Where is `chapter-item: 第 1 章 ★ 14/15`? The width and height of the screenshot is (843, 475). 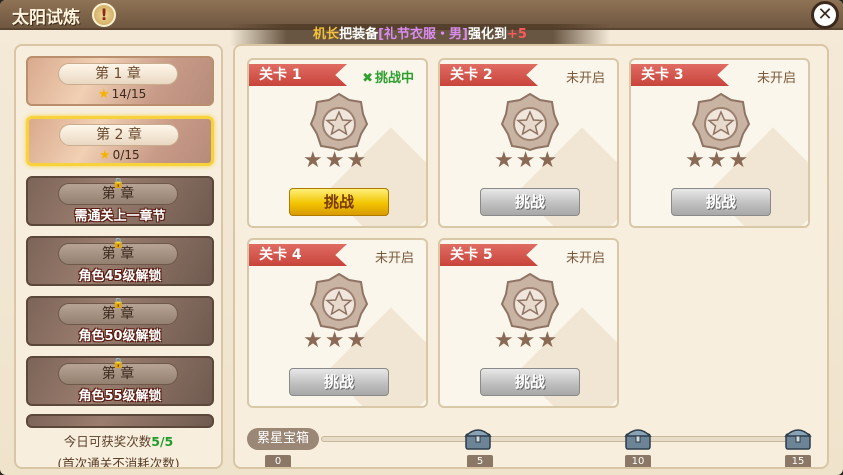 chapter-item: 第 1 章 ★ 14/15 is located at coordinates (120, 81).